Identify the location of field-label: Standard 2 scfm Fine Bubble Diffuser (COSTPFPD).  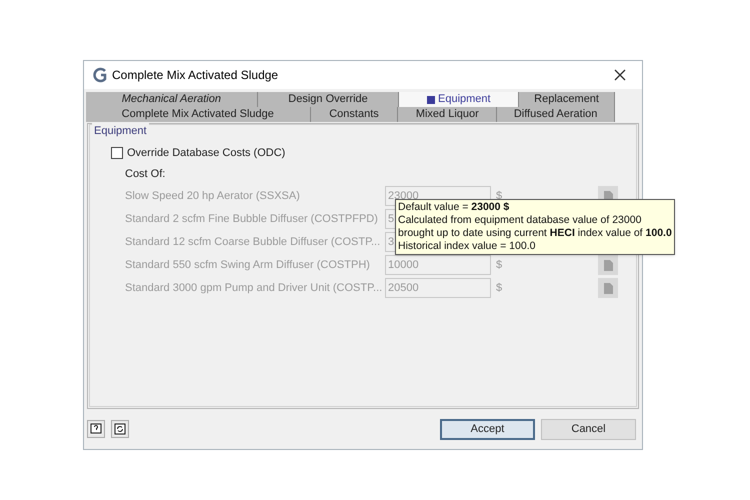
(252, 219).